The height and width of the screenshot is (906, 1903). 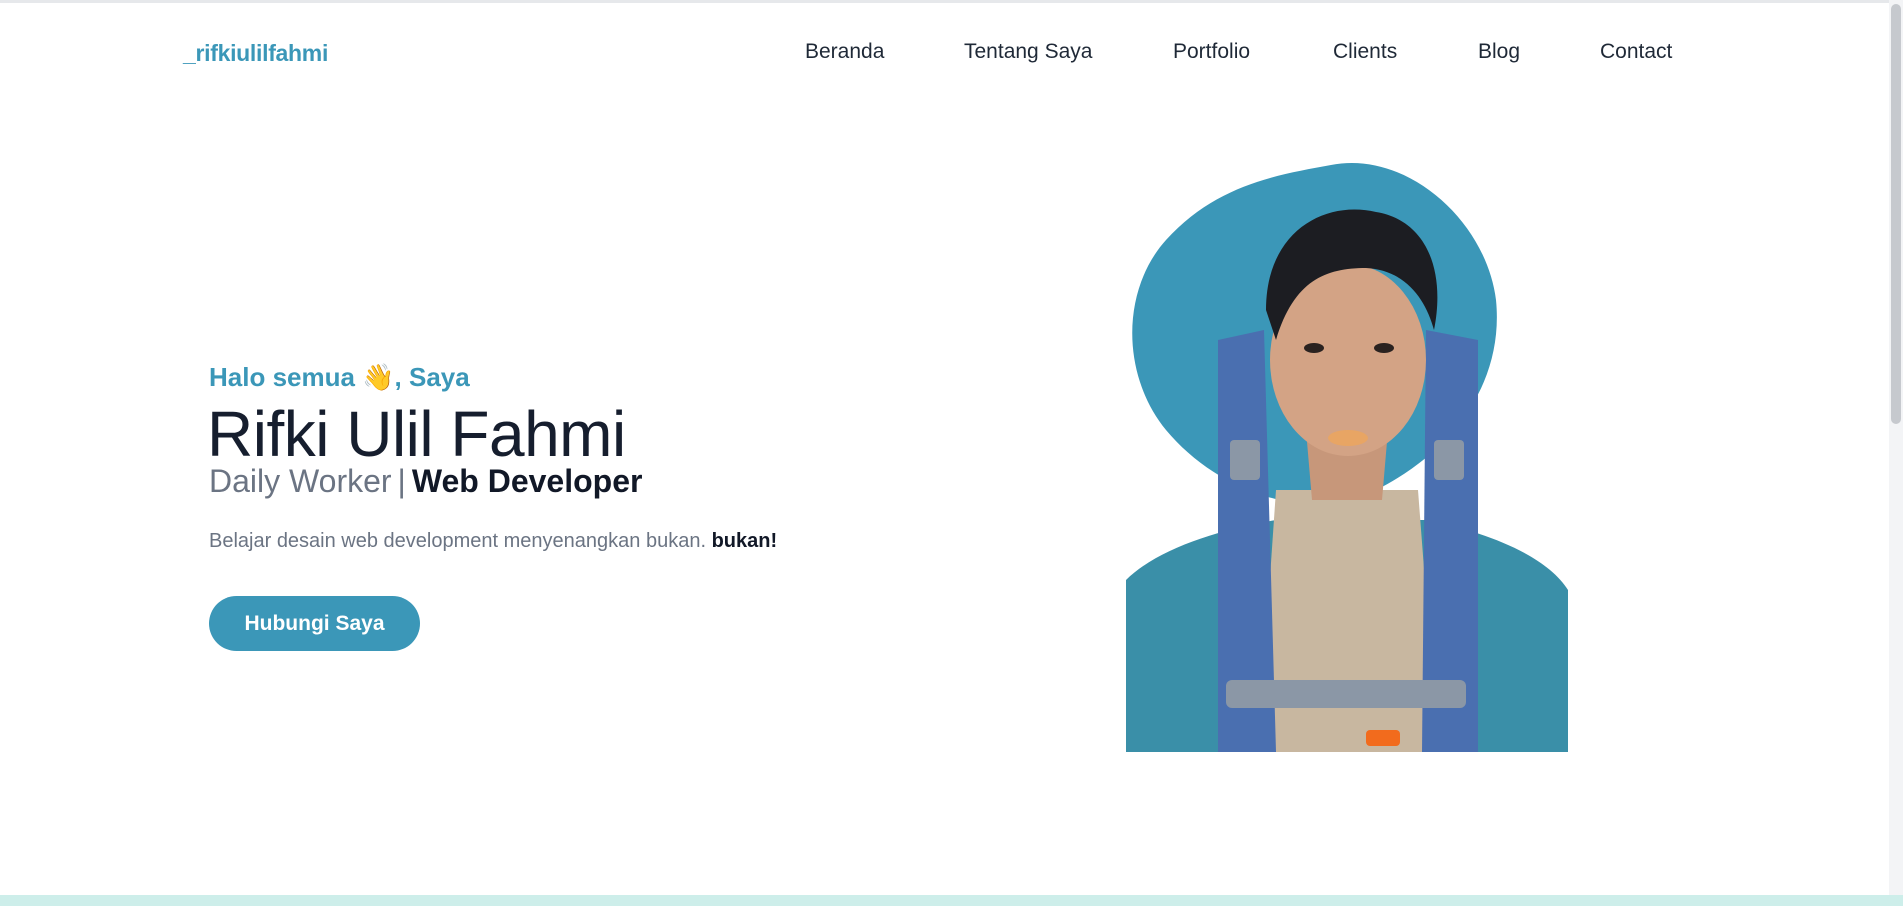 I want to click on description-emphasis: bukan!, so click(x=744, y=541).